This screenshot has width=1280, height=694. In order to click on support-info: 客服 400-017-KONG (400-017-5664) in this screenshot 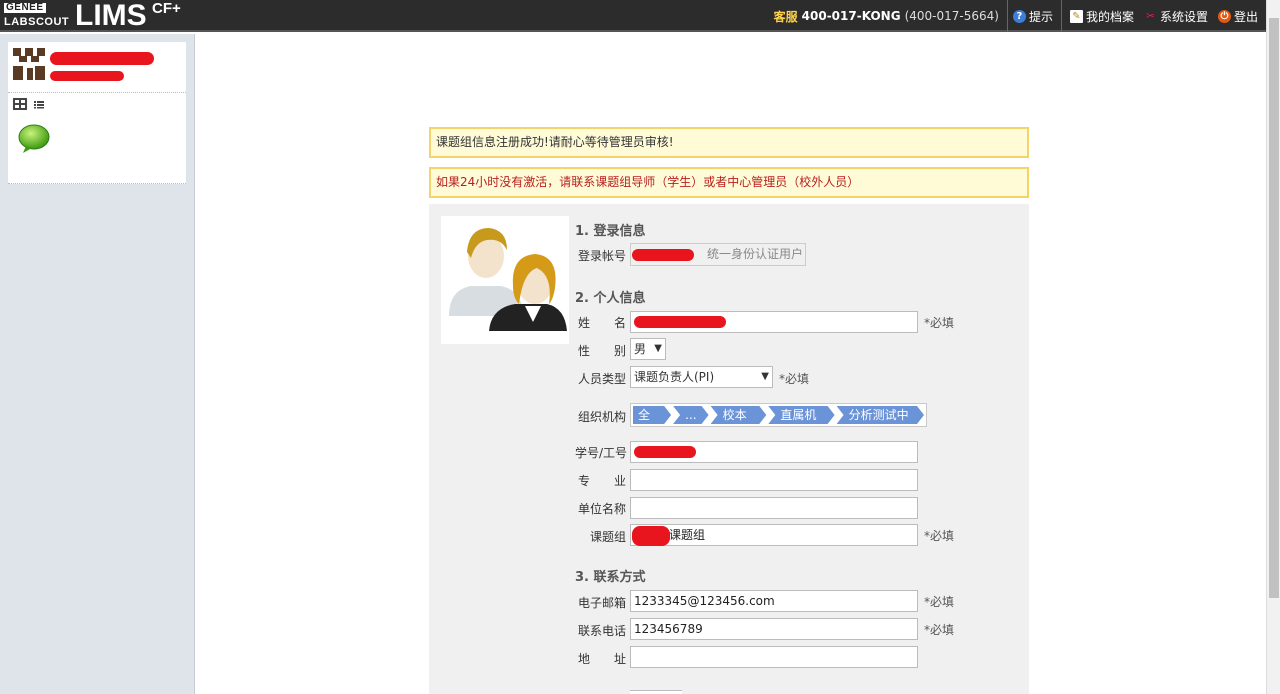, I will do `click(891, 16)`.